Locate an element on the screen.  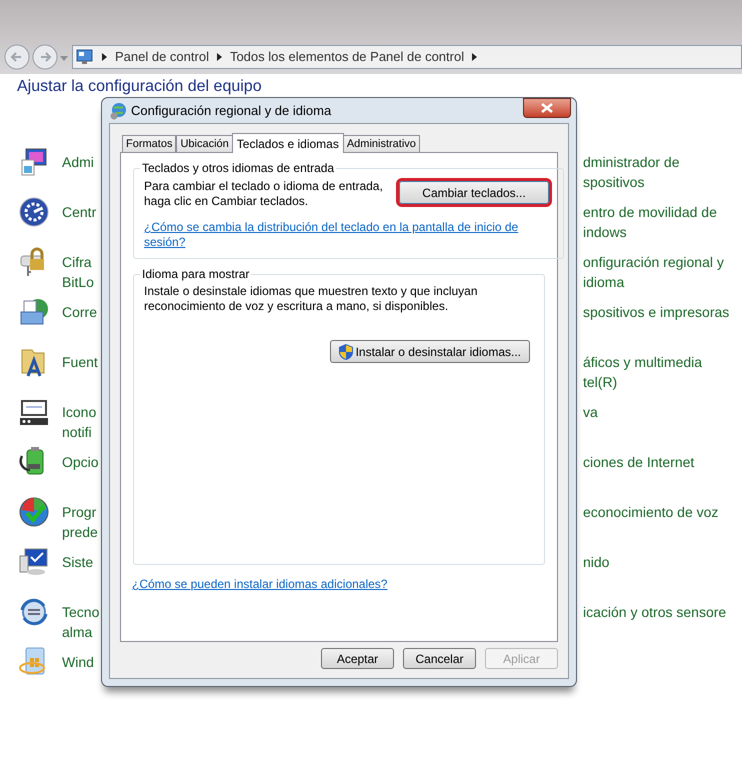
checkmark-badge-icon is located at coordinates (34, 512).